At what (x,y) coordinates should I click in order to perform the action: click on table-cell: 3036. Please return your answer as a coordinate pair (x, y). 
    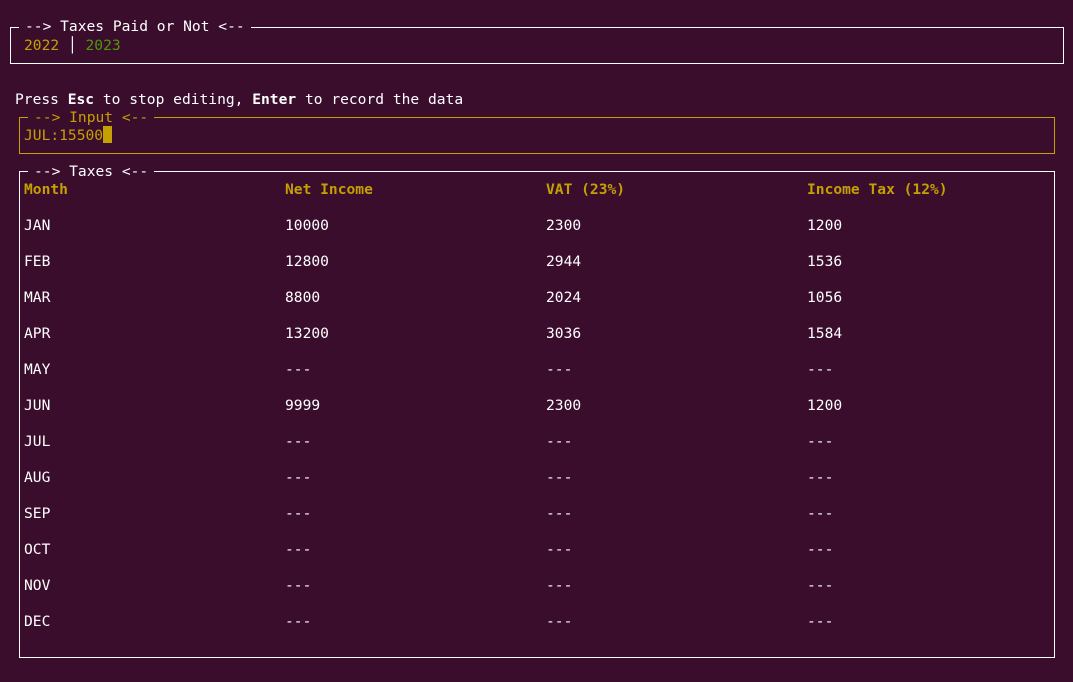
    Looking at the image, I should click on (564, 333).